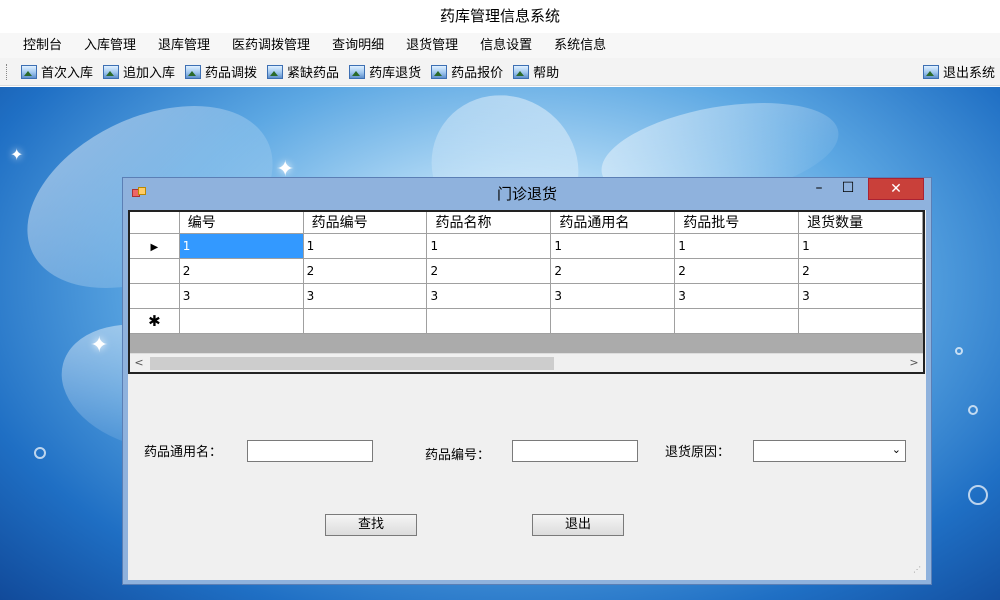  I want to click on menu-returns: 退货管理, so click(432, 45).